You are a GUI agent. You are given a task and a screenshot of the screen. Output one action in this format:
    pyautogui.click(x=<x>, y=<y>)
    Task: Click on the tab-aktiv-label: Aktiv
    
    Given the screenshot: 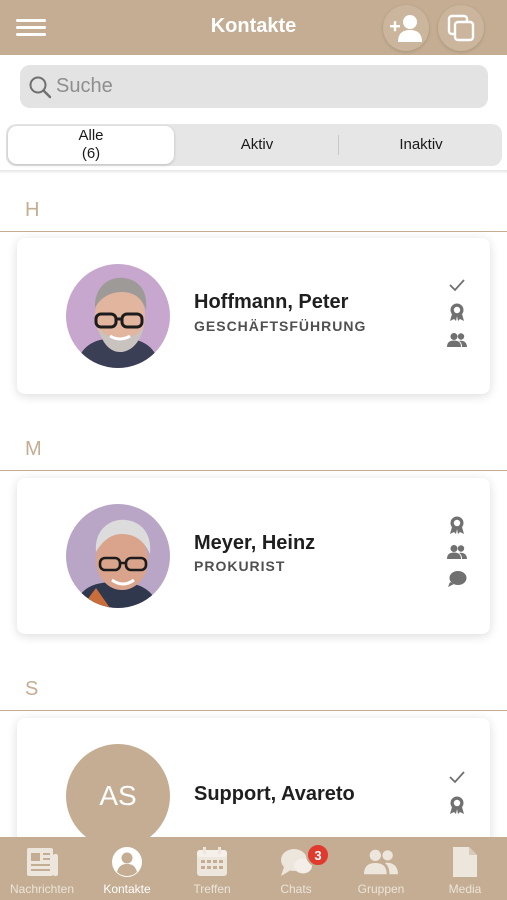 What is the action you would take?
    pyautogui.click(x=257, y=144)
    